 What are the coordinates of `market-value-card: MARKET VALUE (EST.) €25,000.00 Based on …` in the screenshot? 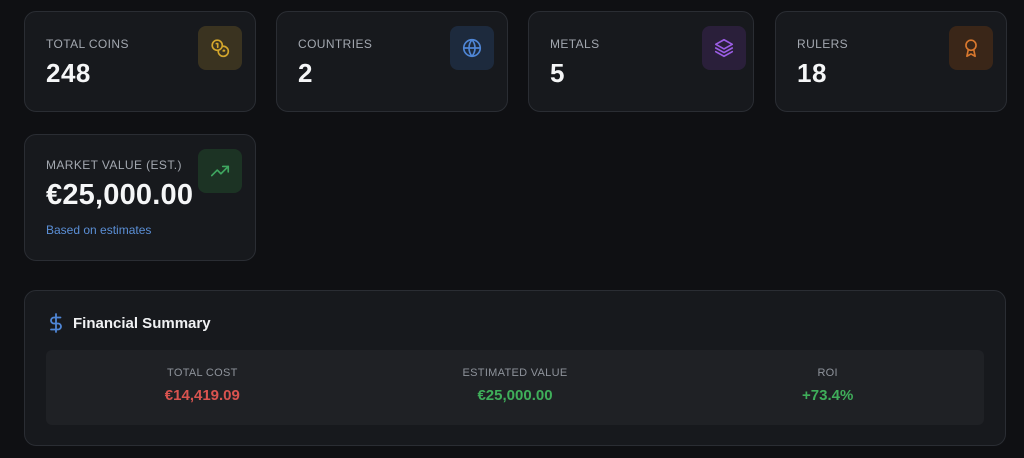 It's located at (140, 197).